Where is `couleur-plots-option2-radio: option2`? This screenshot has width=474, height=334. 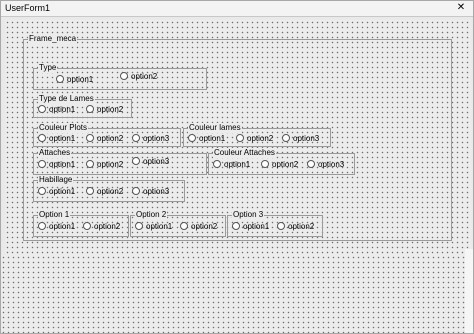
couleur-plots-option2-radio: option2 is located at coordinates (104, 139).